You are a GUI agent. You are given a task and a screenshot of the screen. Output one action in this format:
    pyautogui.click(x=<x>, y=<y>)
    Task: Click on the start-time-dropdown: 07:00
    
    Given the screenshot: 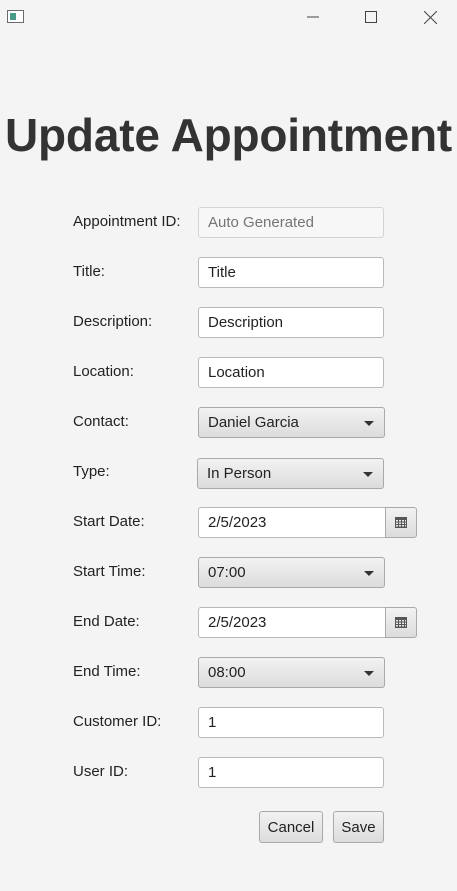 What is the action you would take?
    pyautogui.click(x=291, y=572)
    